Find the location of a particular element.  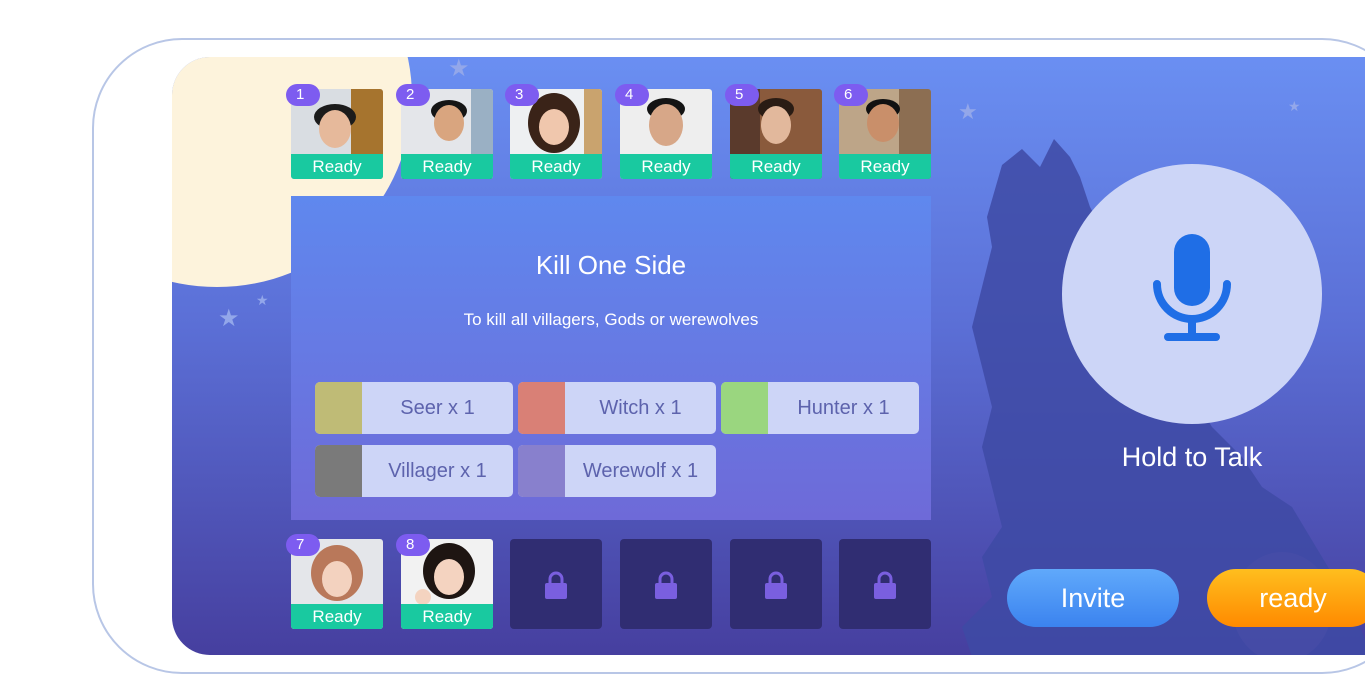

invite-button: Invite is located at coordinates (1093, 598).